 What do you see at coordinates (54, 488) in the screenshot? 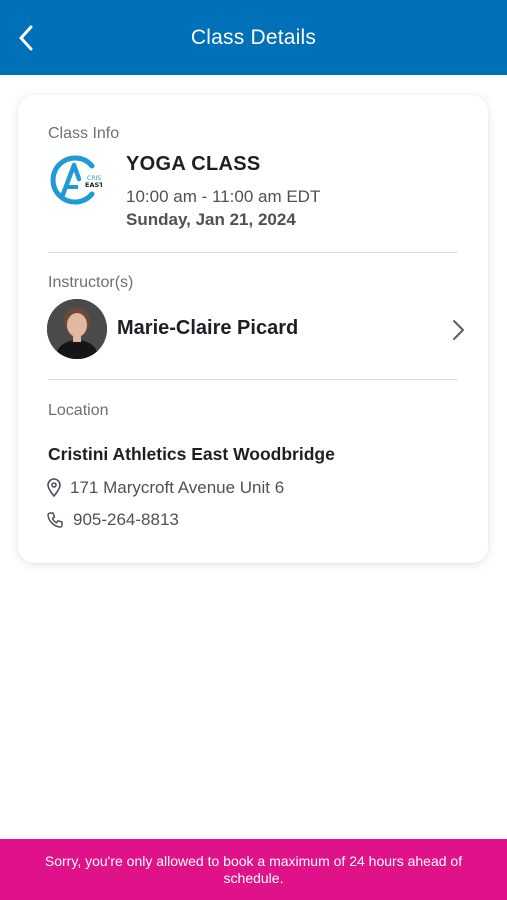
I see `map-pin-icon` at bounding box center [54, 488].